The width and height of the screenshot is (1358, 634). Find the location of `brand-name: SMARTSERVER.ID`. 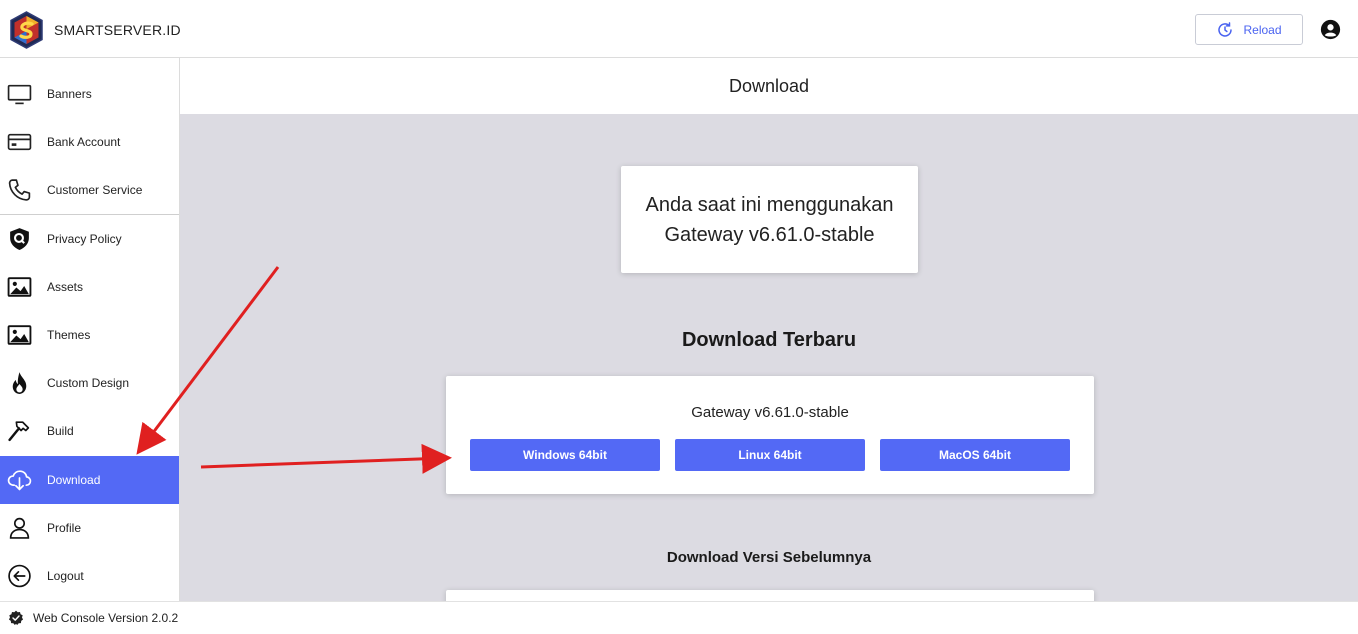

brand-name: SMARTSERVER.ID is located at coordinates (117, 30).